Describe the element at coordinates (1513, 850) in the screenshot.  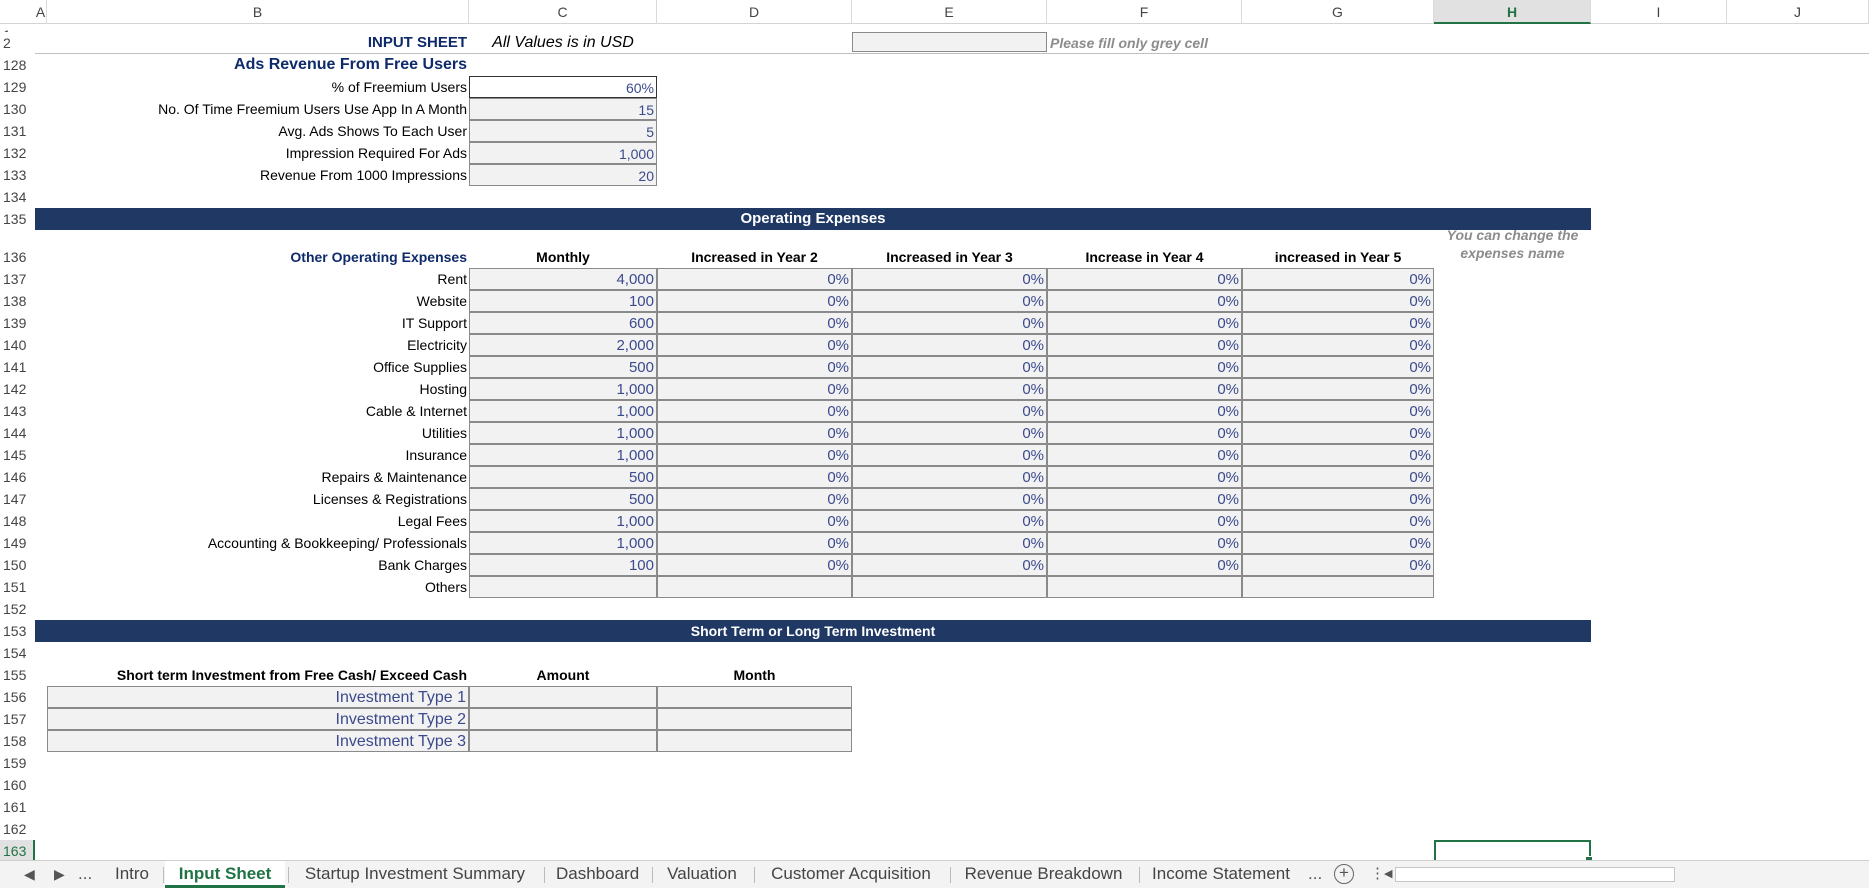
I see `selected-cell` at that location.